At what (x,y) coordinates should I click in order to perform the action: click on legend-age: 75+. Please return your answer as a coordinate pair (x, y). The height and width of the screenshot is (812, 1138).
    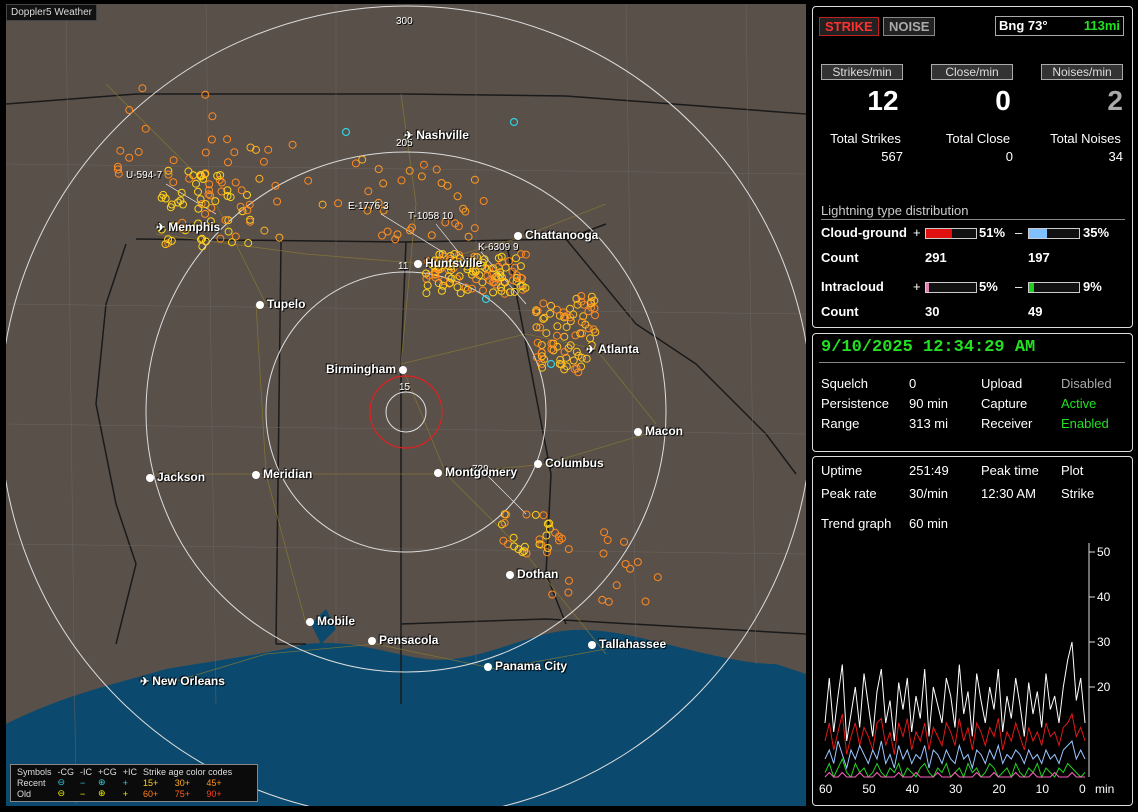
    Looking at the image, I should click on (182, 793).